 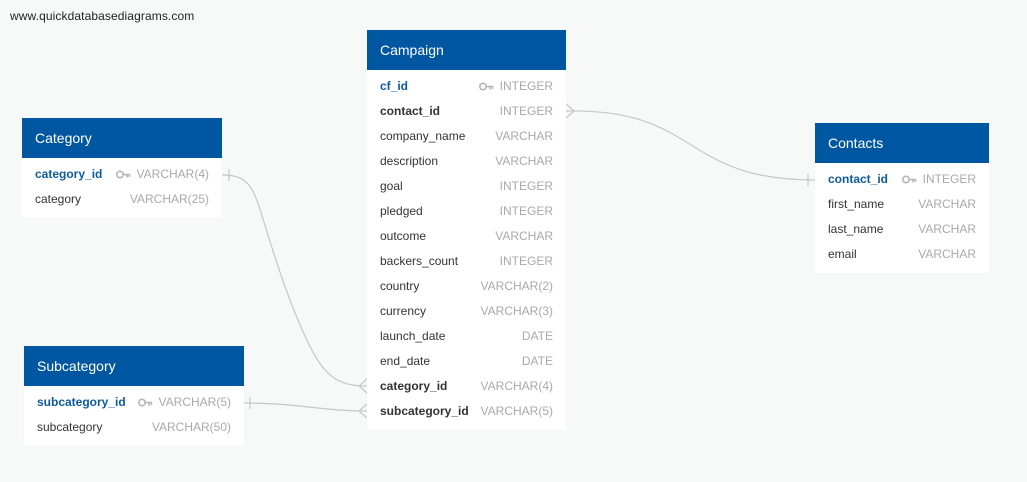 I want to click on table-title: Category, so click(x=122, y=138).